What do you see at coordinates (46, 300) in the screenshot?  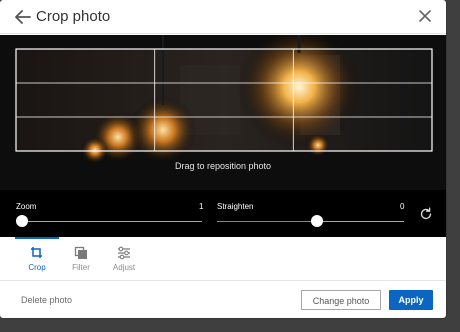 I see `delete-photo-button: Delete photo` at bounding box center [46, 300].